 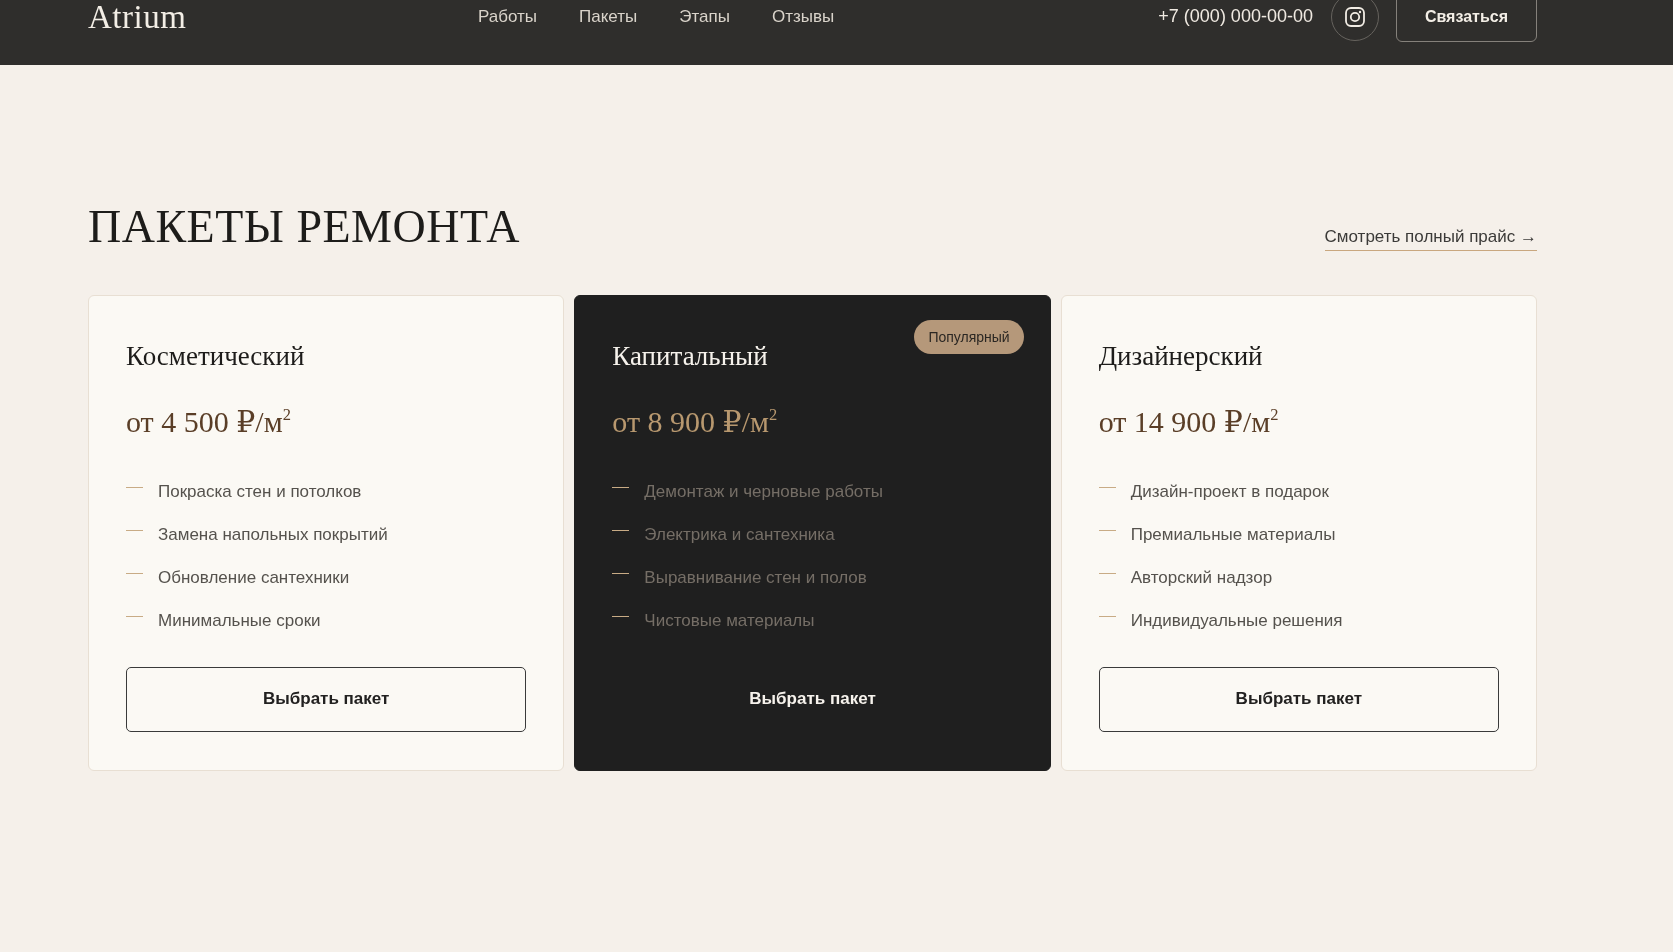 I want to click on feature-text: Минимальные сроки, so click(x=239, y=620).